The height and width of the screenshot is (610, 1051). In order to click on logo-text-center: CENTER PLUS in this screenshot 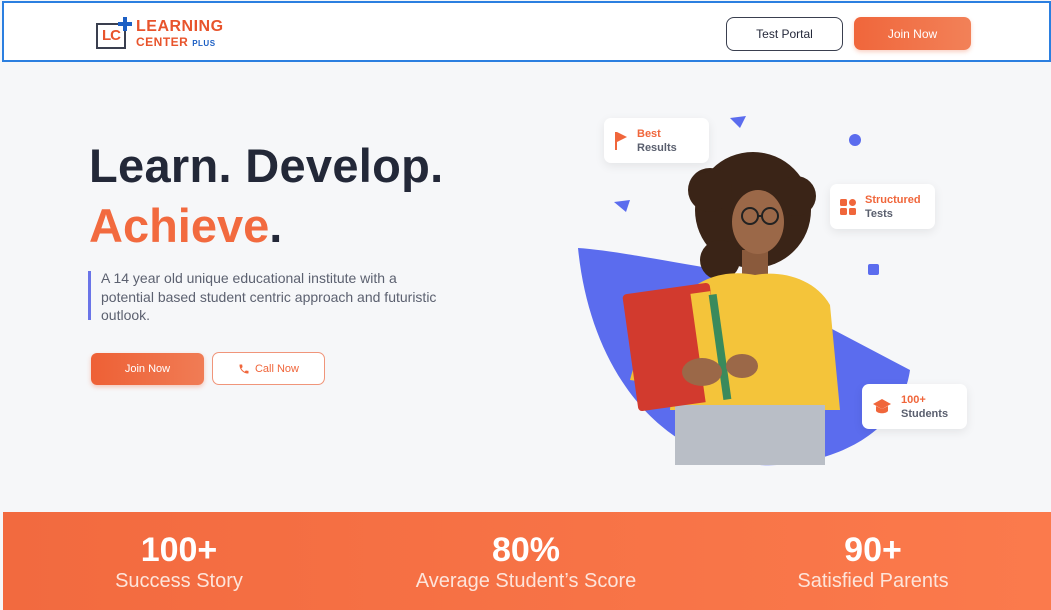, I will do `click(176, 42)`.